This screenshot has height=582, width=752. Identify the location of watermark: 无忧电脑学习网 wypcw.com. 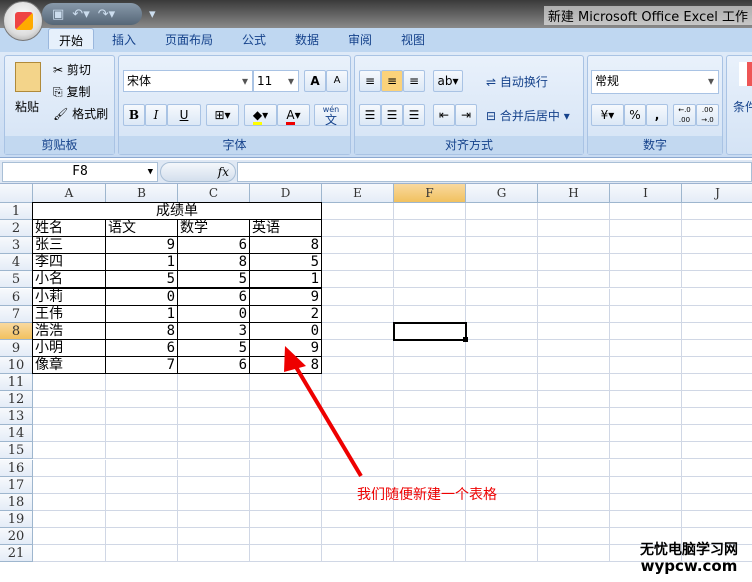
(689, 558).